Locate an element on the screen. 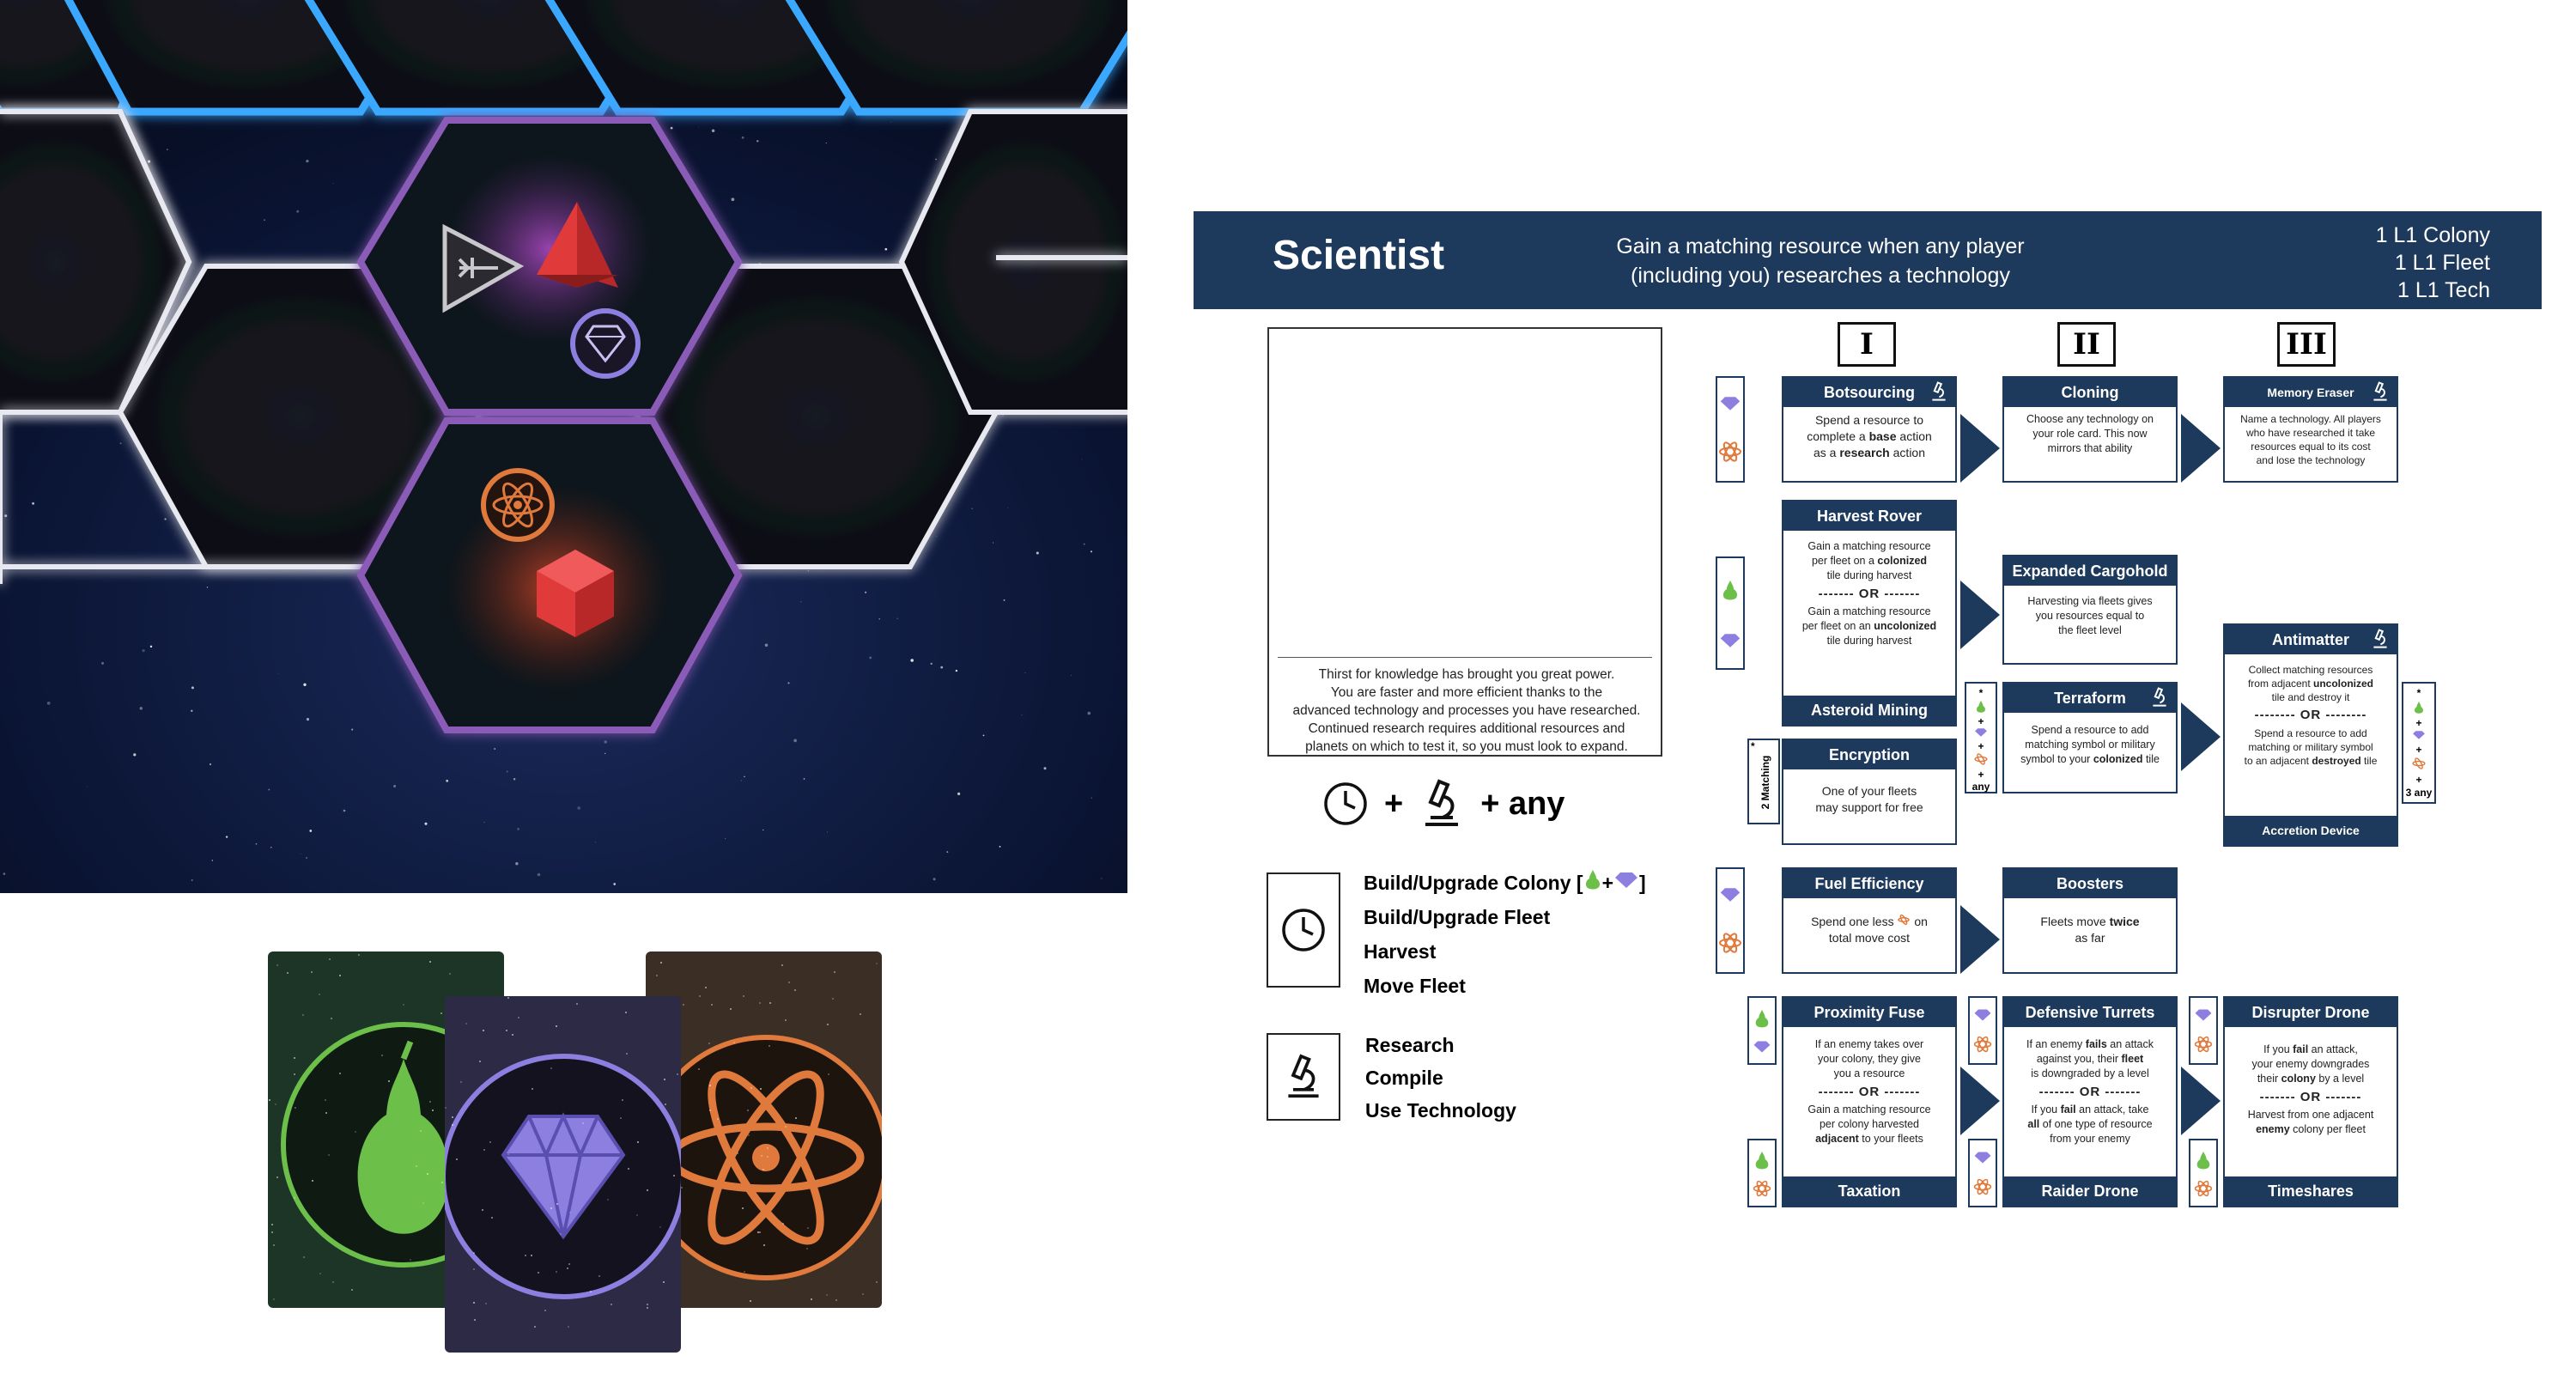  tech-title: Antimatter is located at coordinates (2311, 639).